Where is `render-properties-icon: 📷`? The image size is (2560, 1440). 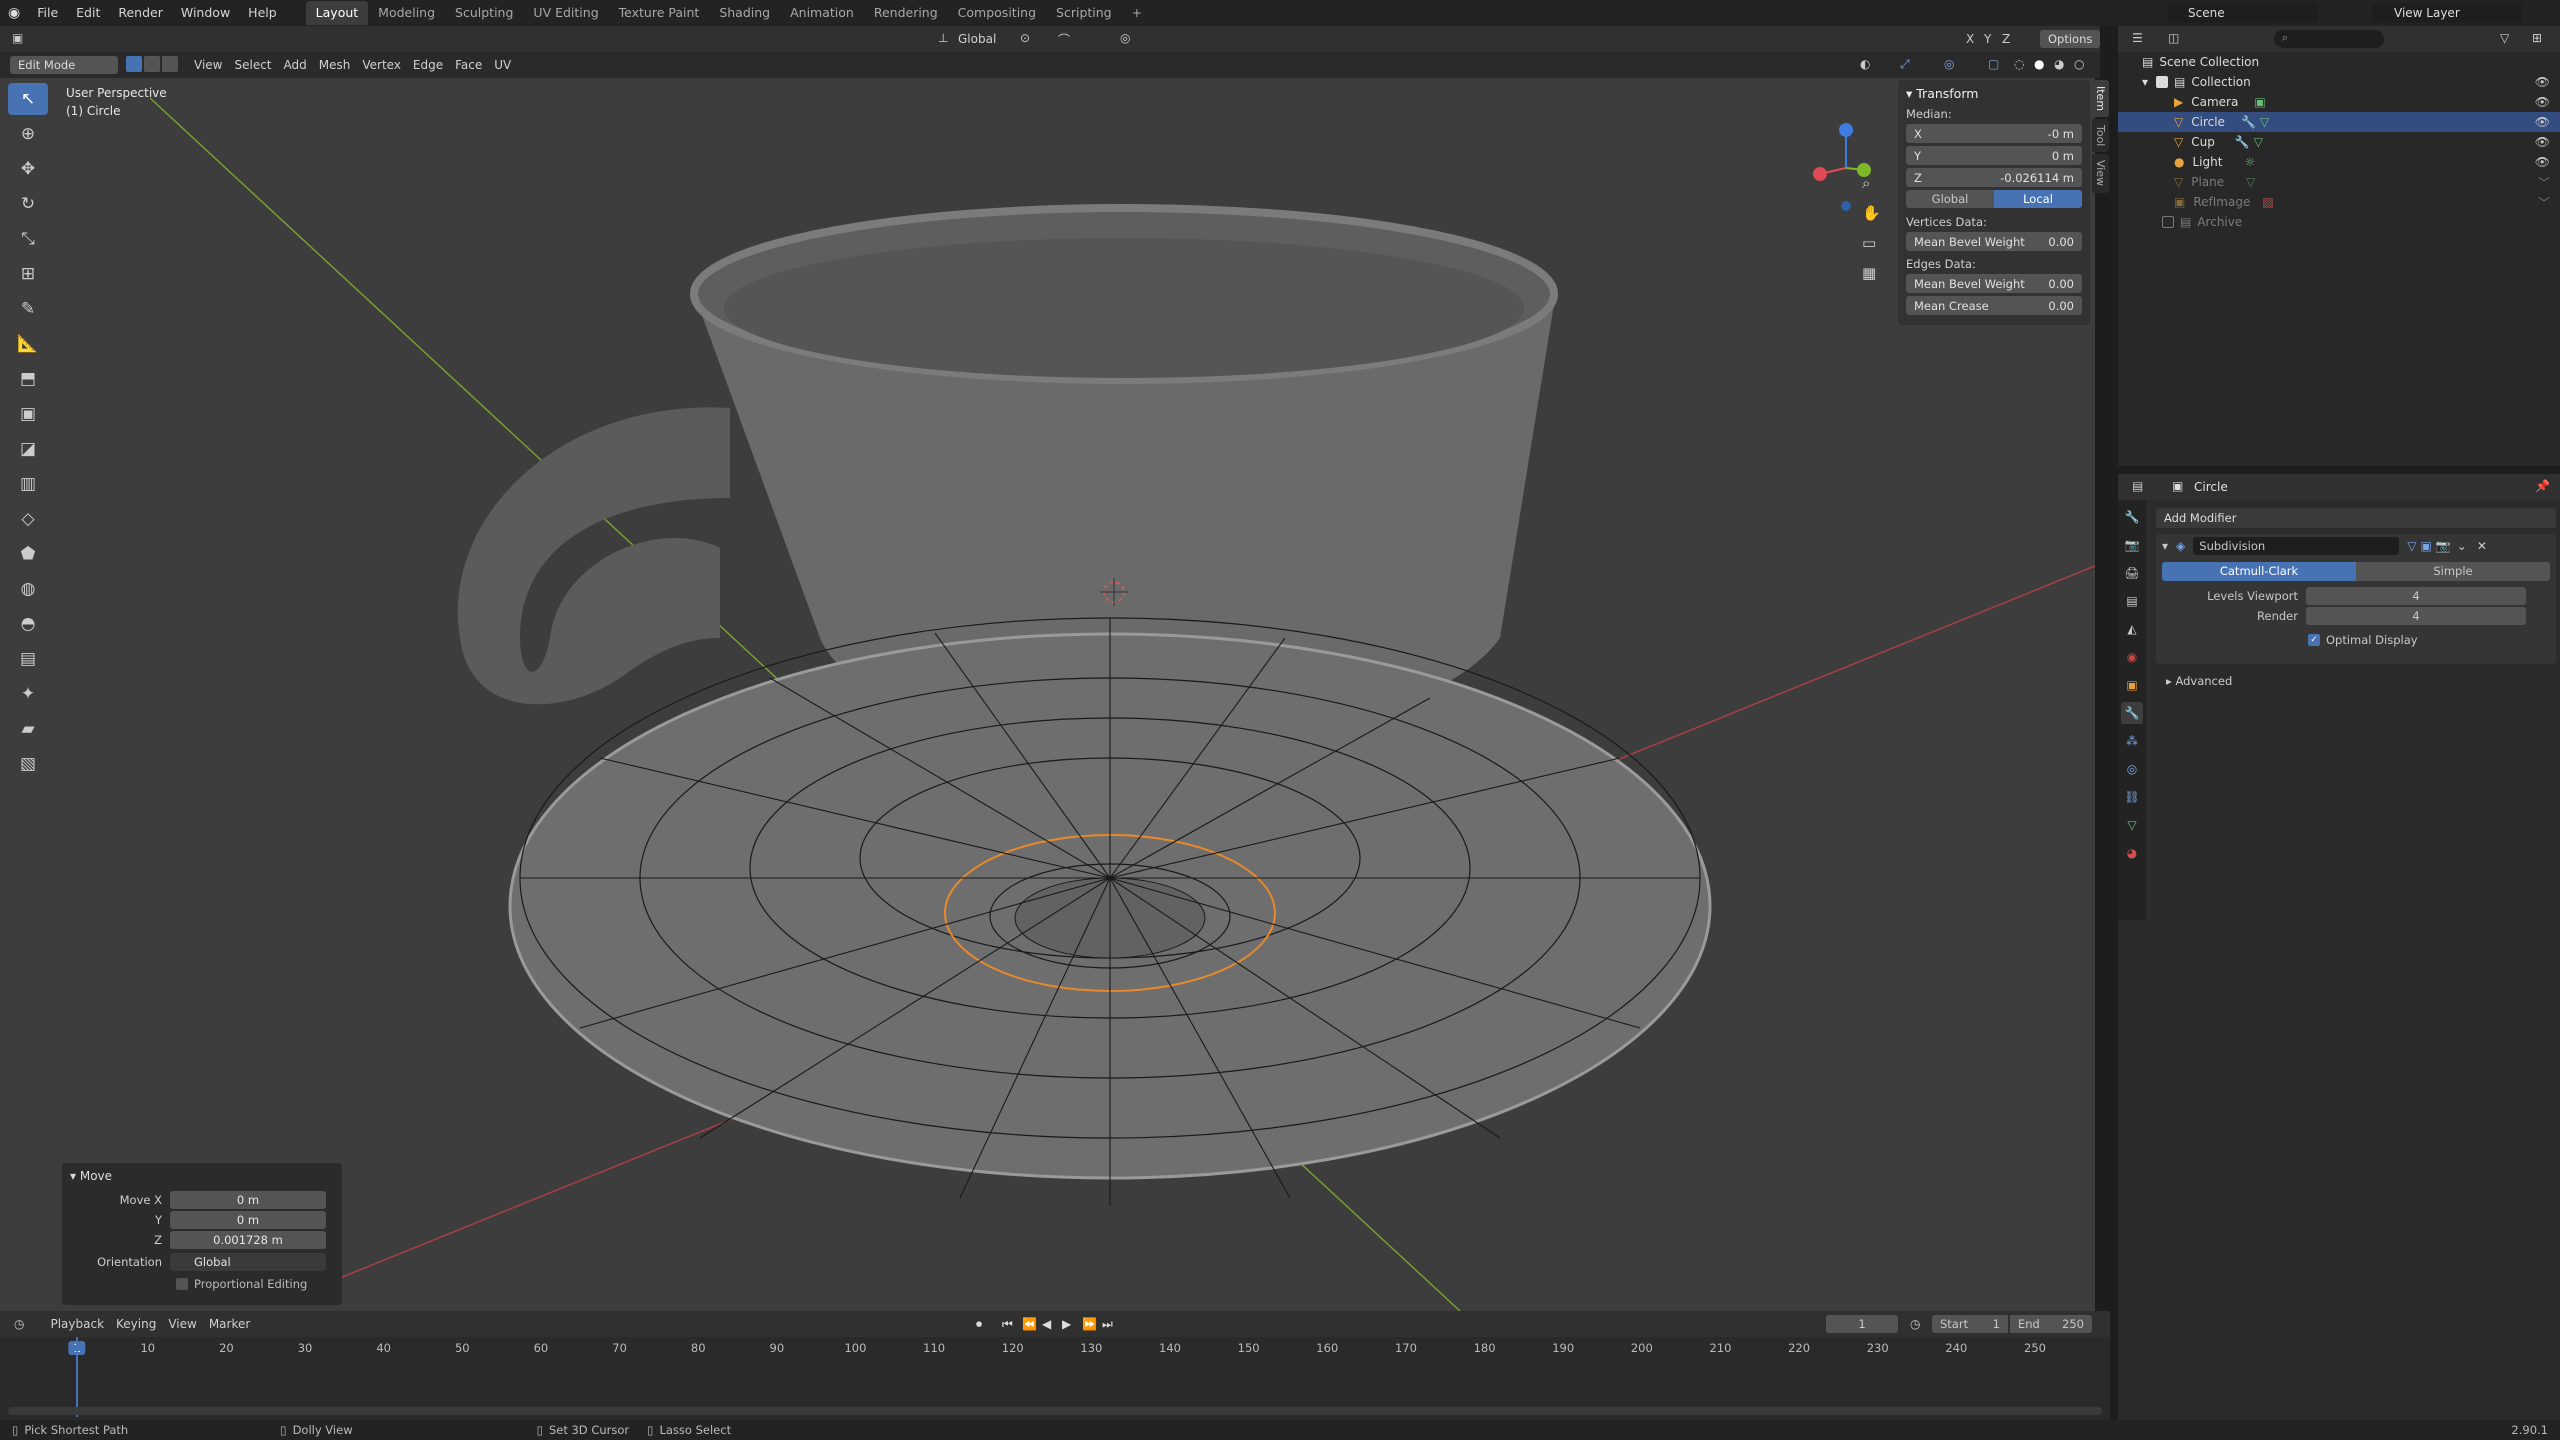 render-properties-icon: 📷 is located at coordinates (2132, 545).